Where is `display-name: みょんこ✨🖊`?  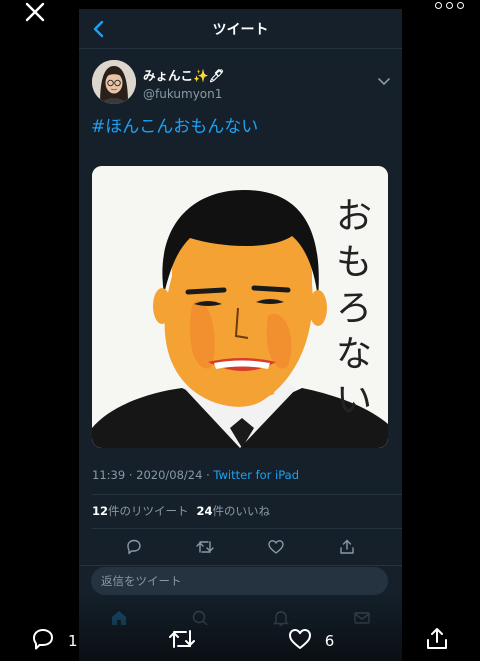
display-name: みょんこ✨🖊 is located at coordinates (183, 74).